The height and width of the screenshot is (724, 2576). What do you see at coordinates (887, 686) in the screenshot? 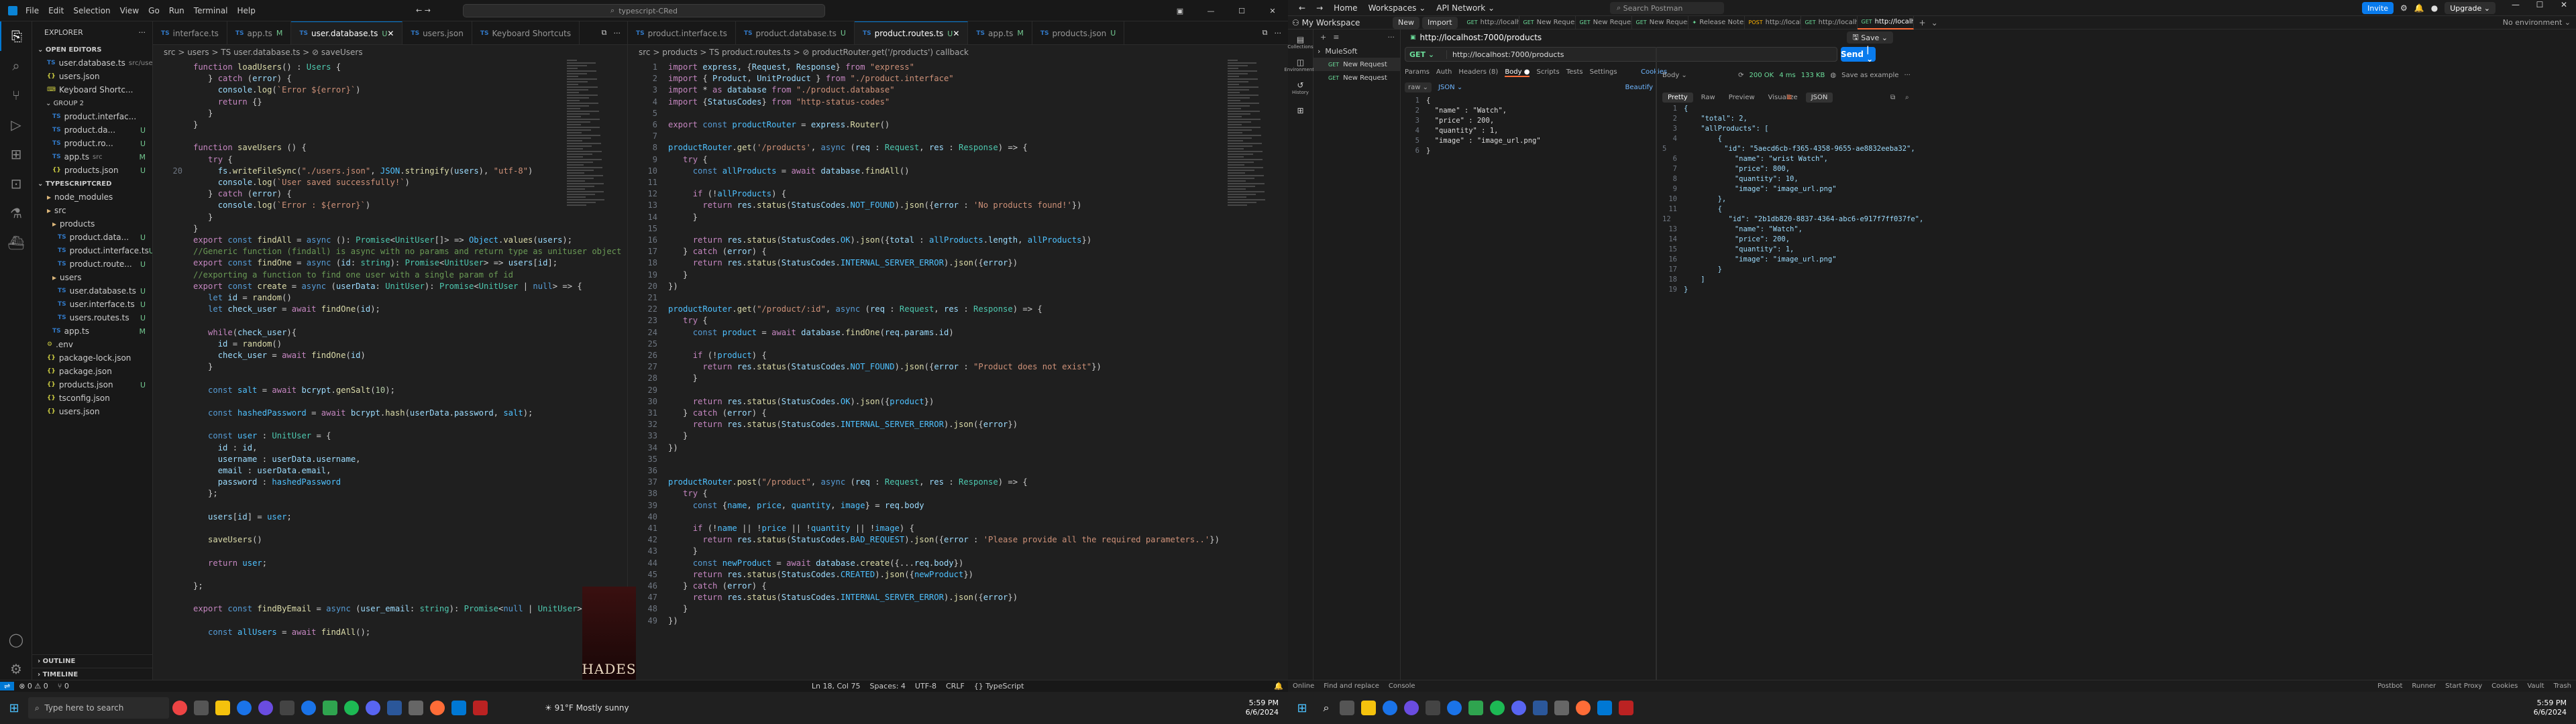
I see `status-item: Spaces: 4` at bounding box center [887, 686].